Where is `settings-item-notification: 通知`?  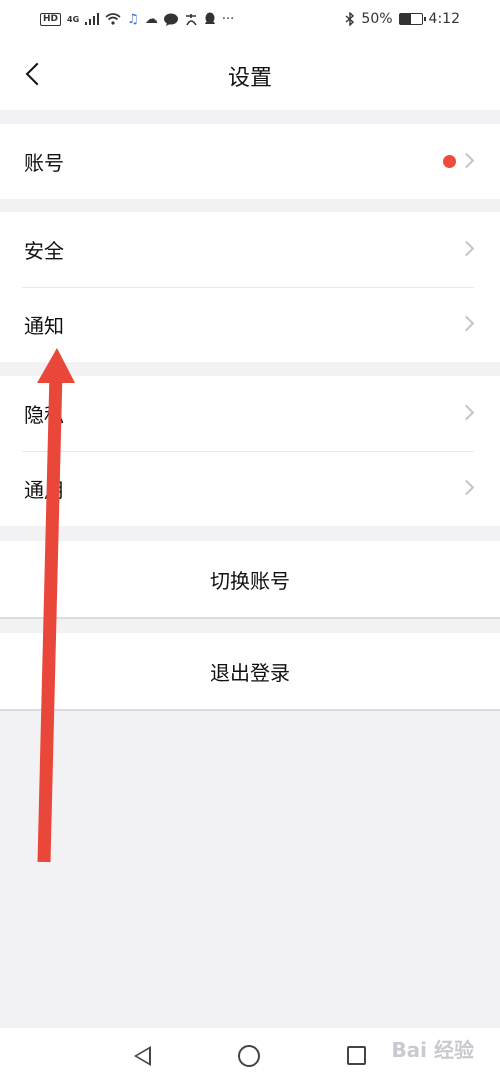
settings-item-notification: 通知 is located at coordinates (250, 324).